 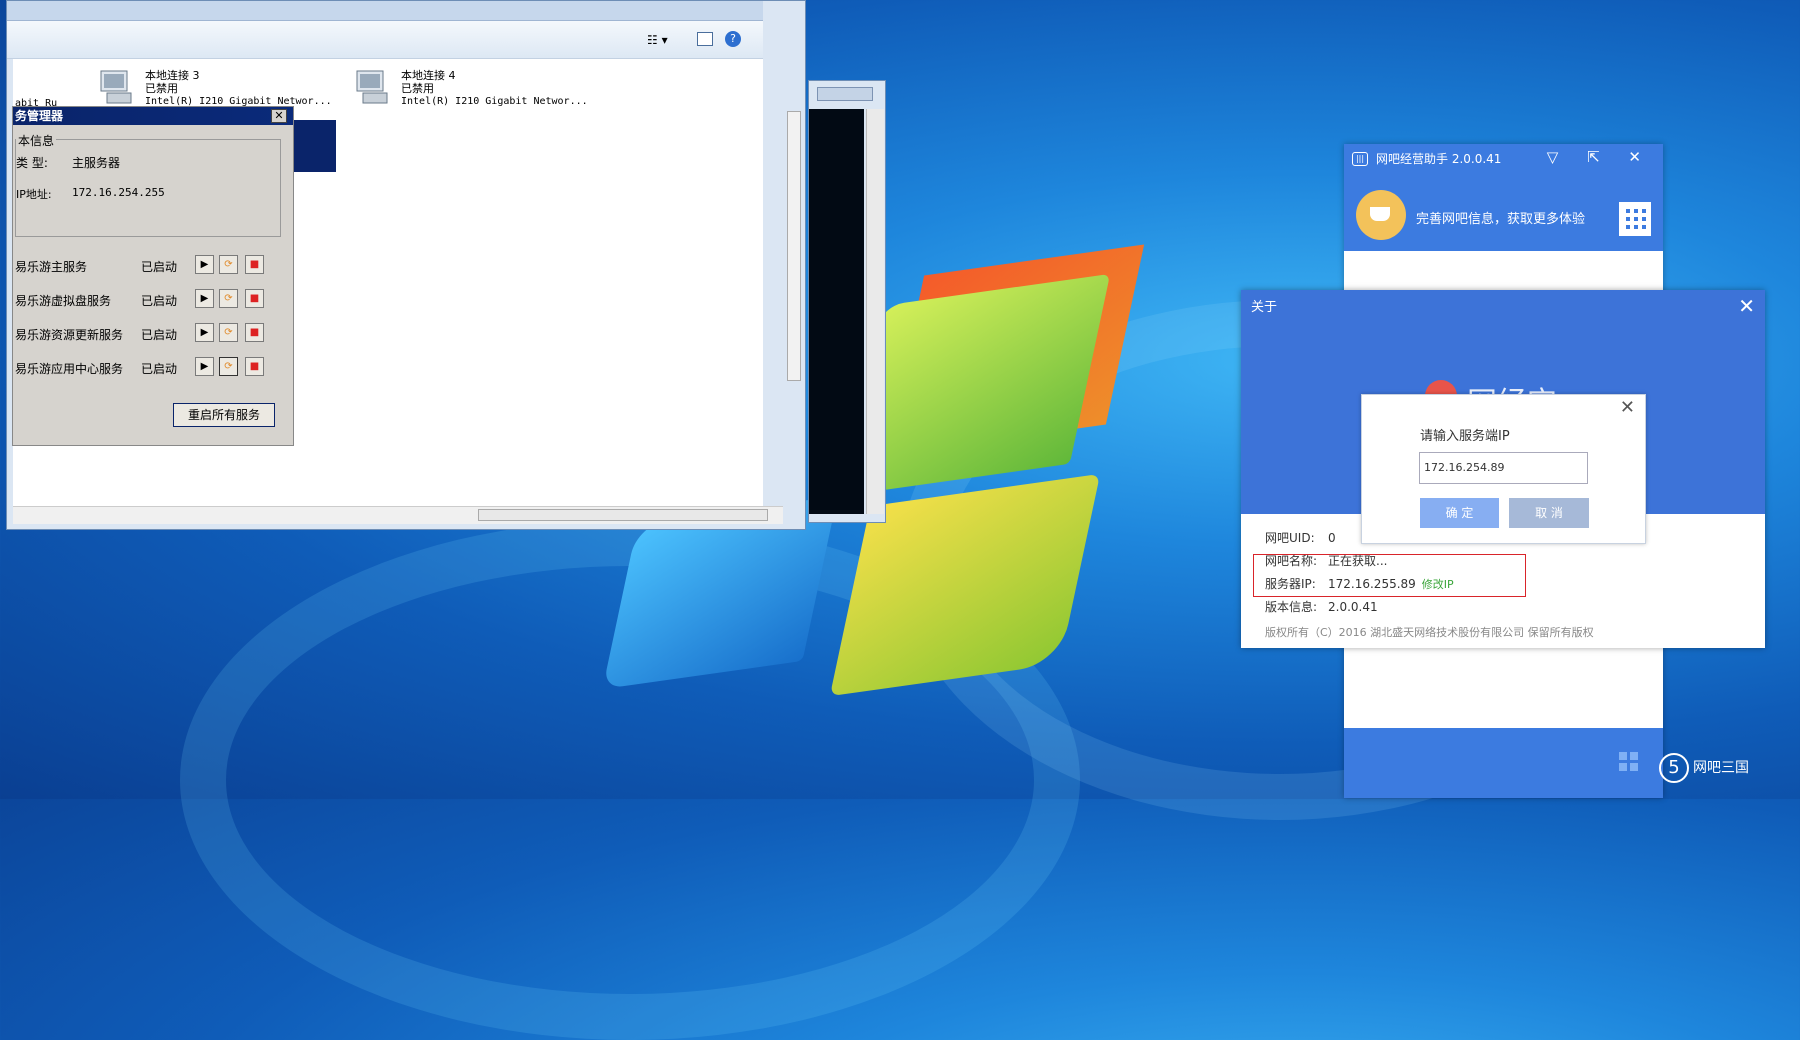 I want to click on console-window, so click(x=847, y=301).